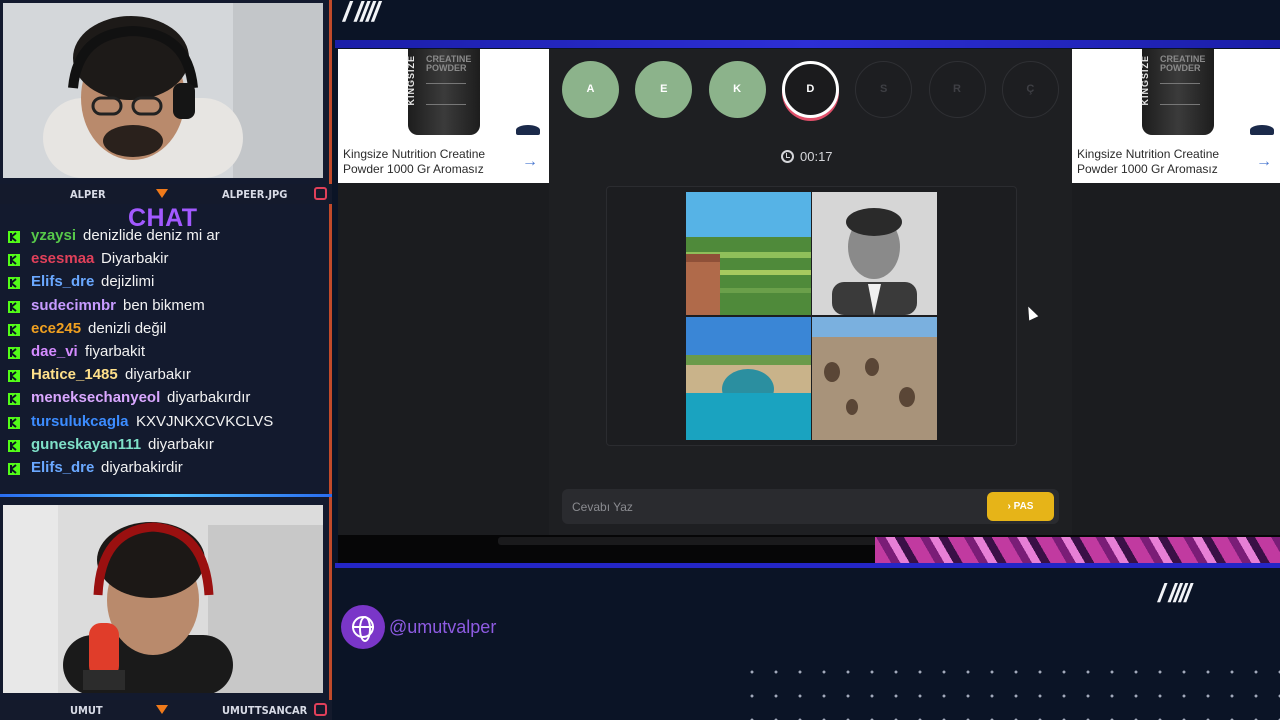  I want to click on webcam-top-namebar: ALPER ALPEER.JPG, so click(166, 194).